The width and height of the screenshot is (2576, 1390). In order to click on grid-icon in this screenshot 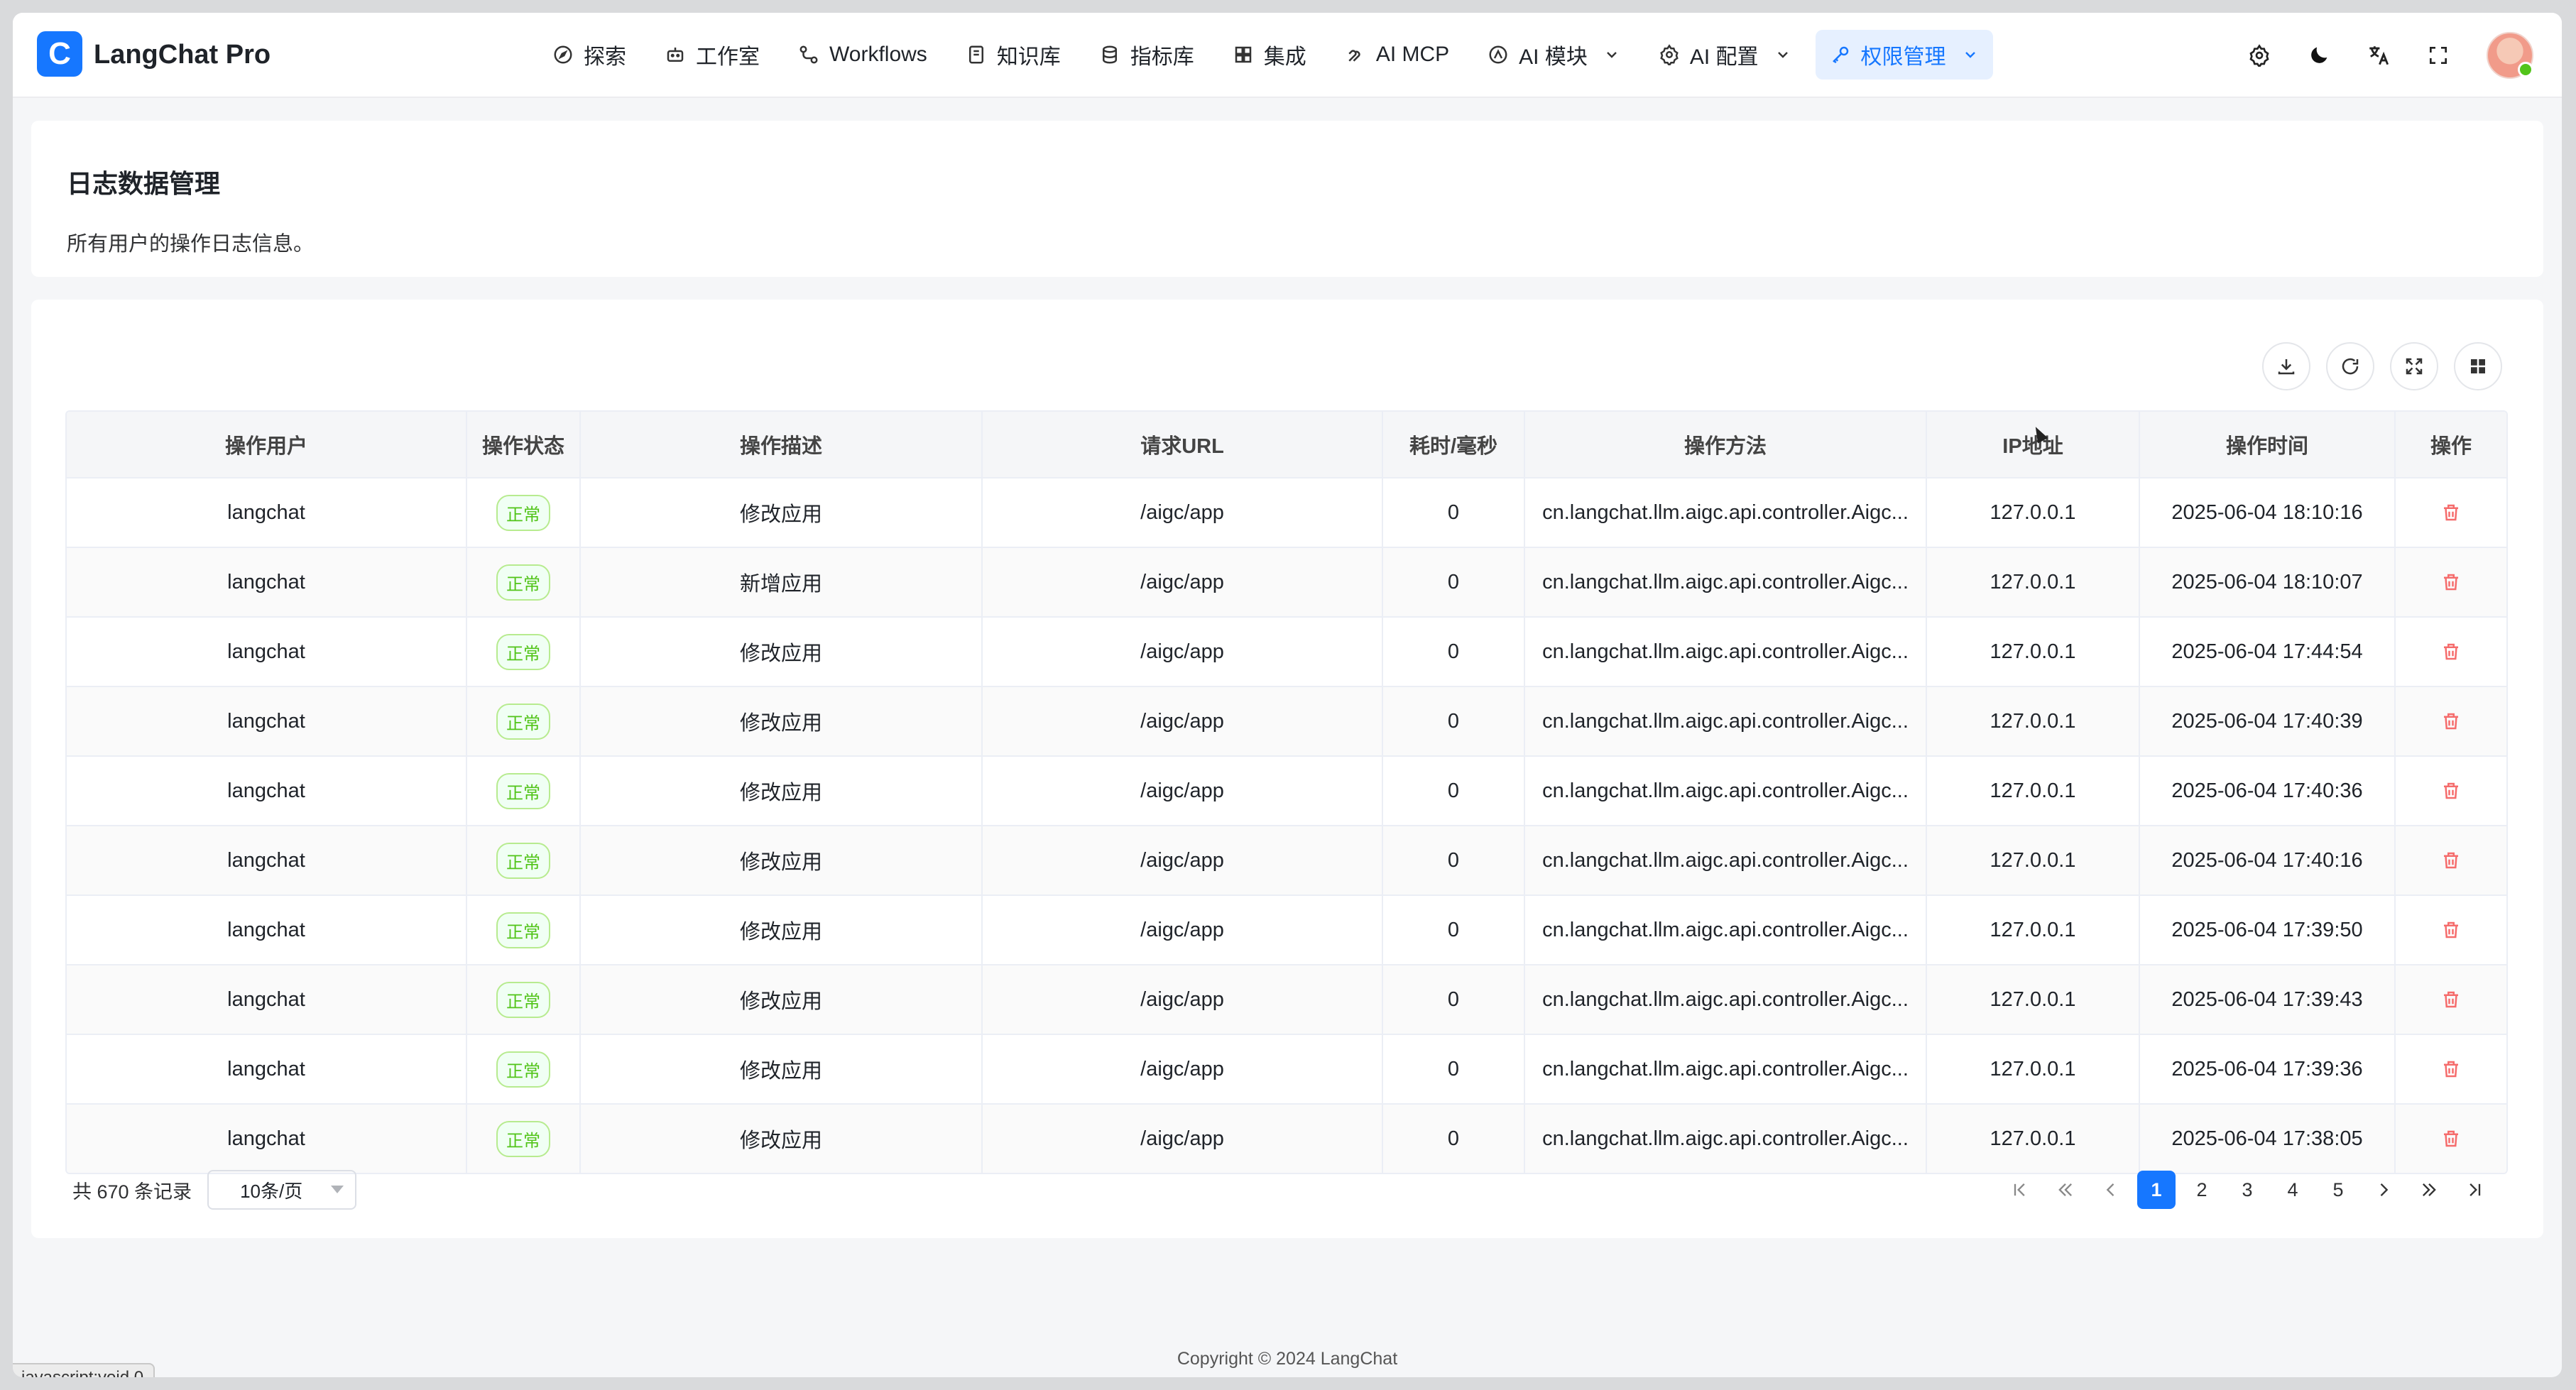, I will do `click(1243, 54)`.